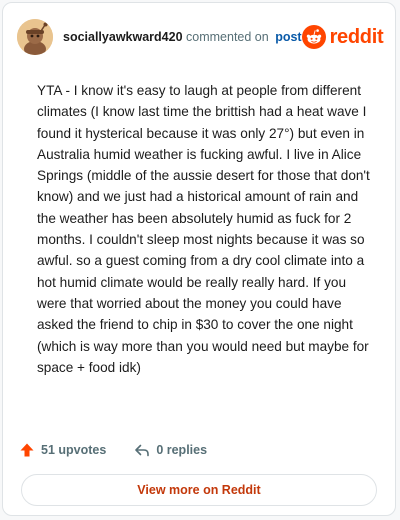 The height and width of the screenshot is (520, 400). Describe the element at coordinates (288, 37) in the screenshot. I see `post-link: post` at that location.